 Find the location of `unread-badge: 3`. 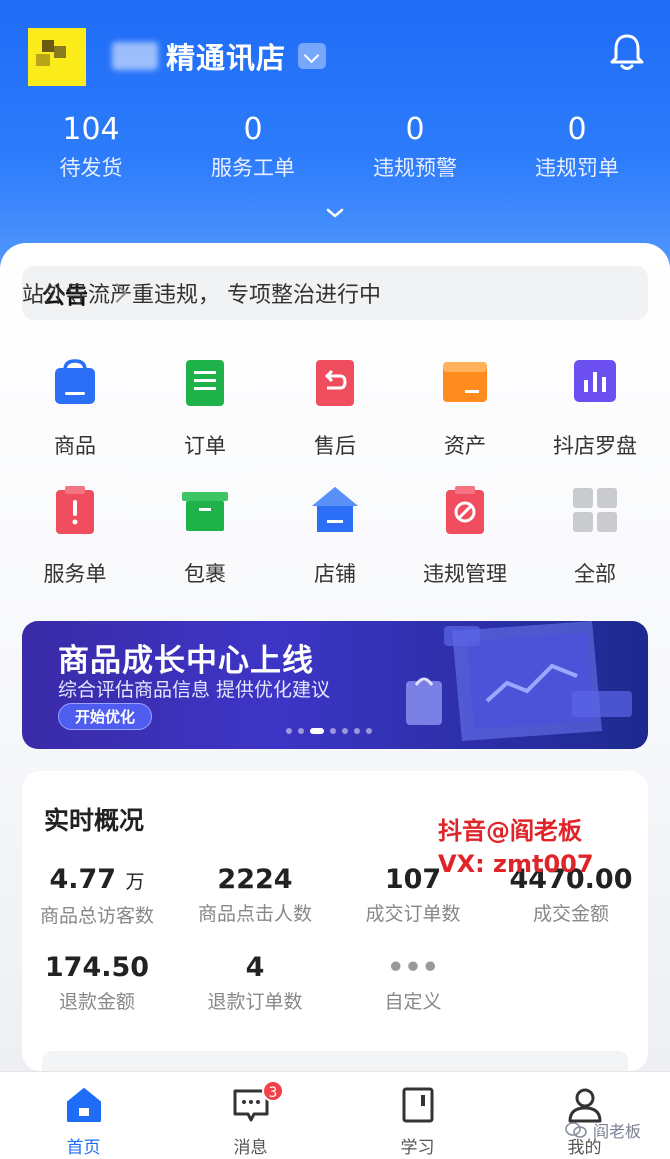

unread-badge: 3 is located at coordinates (273, 1091).